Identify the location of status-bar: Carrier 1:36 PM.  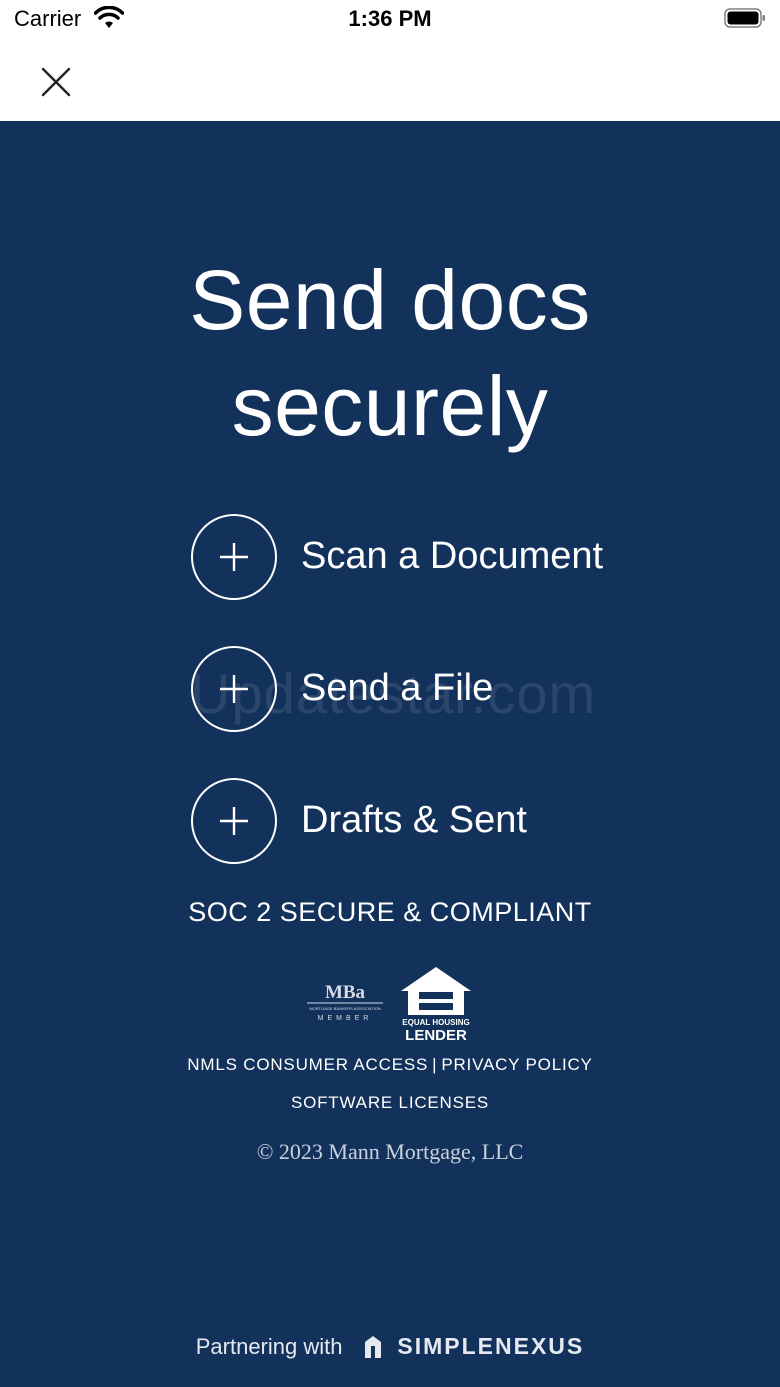
(390, 20).